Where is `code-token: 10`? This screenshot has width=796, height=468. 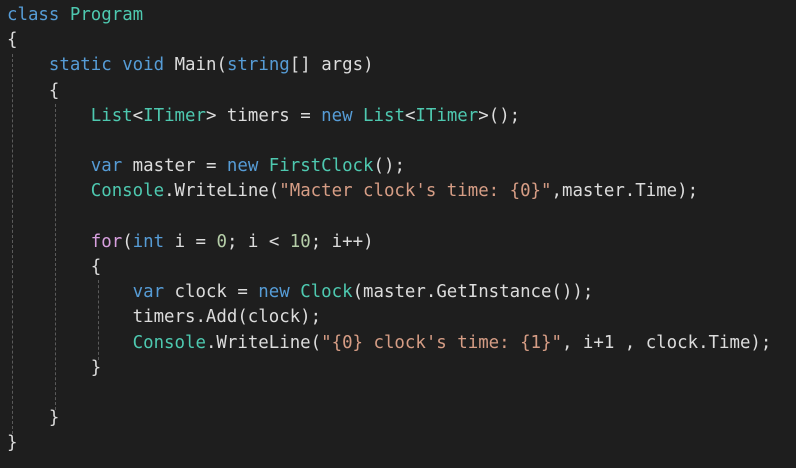
code-token: 10 is located at coordinates (300, 241).